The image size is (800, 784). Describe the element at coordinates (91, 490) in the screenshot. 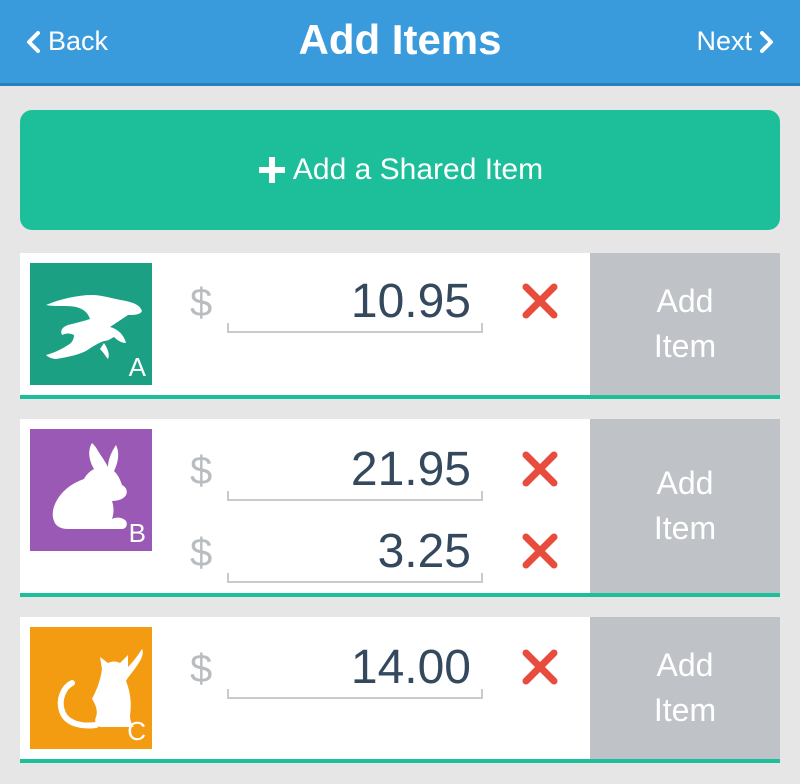

I see `avatar-b: B` at that location.